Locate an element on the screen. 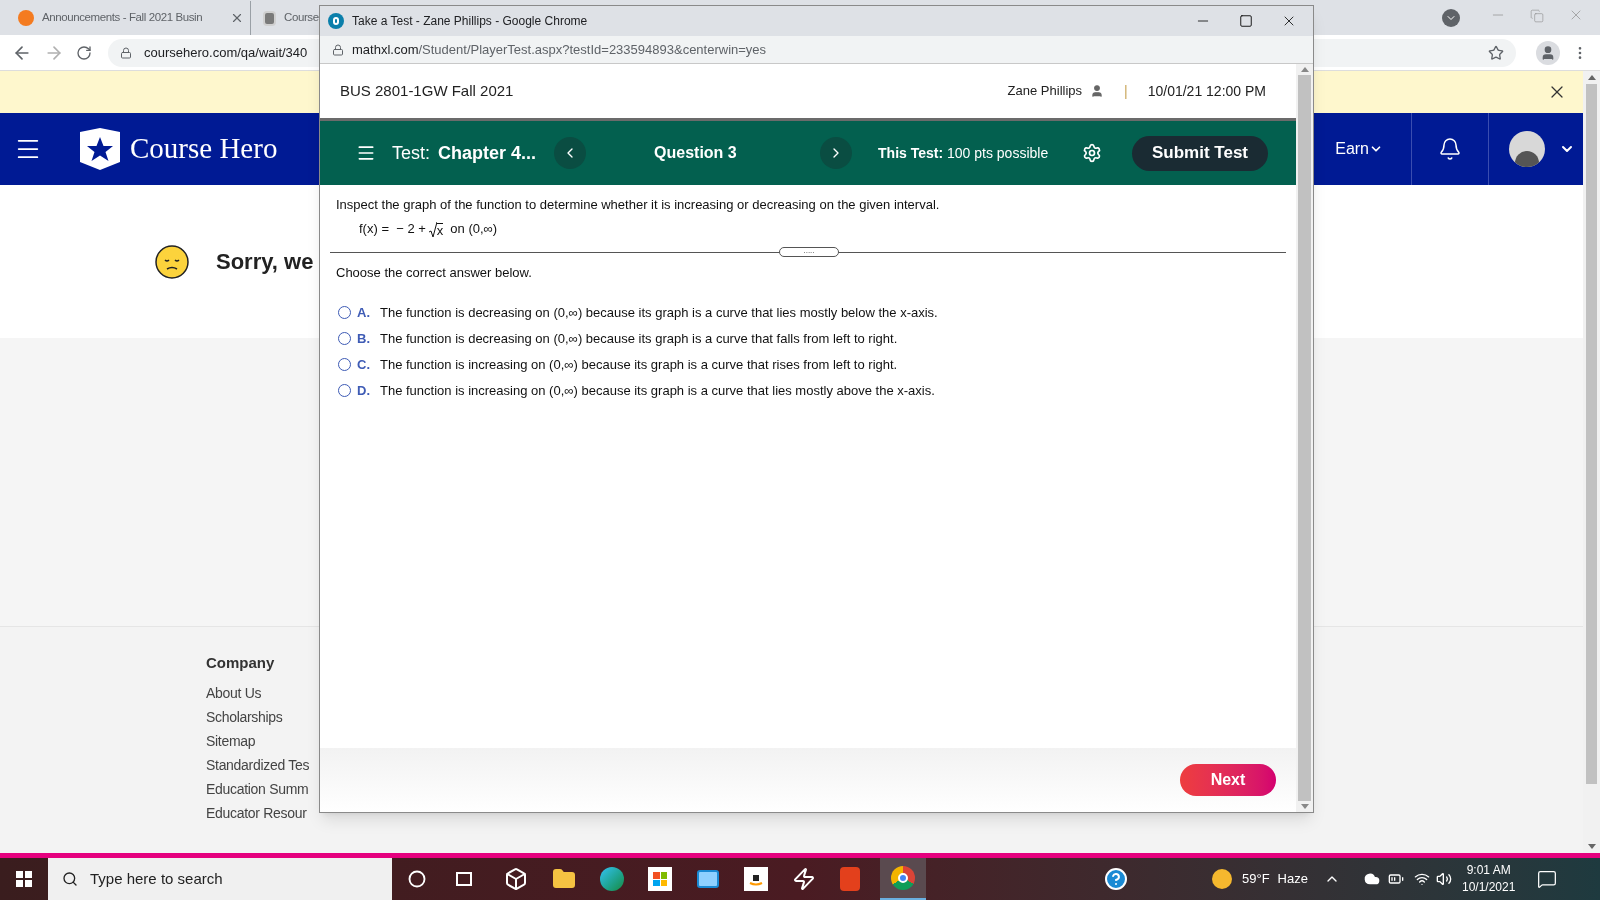 This screenshot has height=900, width=1600. url-text: coursehero.com/qa/wait/340 is located at coordinates (226, 52).